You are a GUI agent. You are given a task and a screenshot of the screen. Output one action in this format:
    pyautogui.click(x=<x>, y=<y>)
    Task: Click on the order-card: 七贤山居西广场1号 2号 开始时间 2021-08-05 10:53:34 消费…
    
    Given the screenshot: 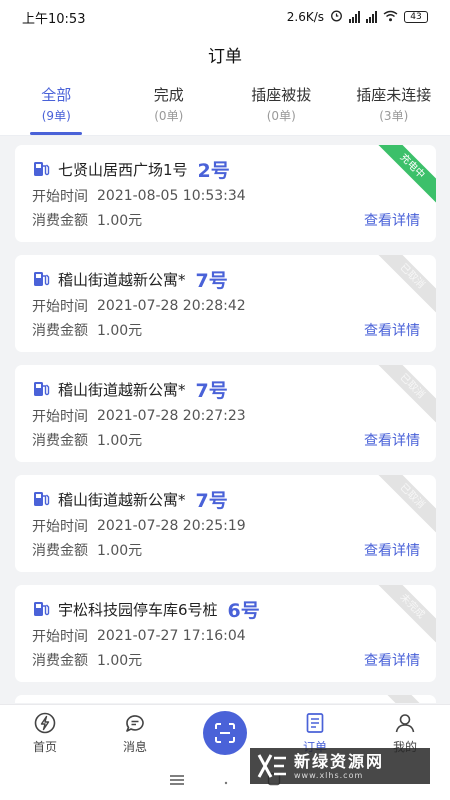 What is the action you would take?
    pyautogui.click(x=225, y=193)
    